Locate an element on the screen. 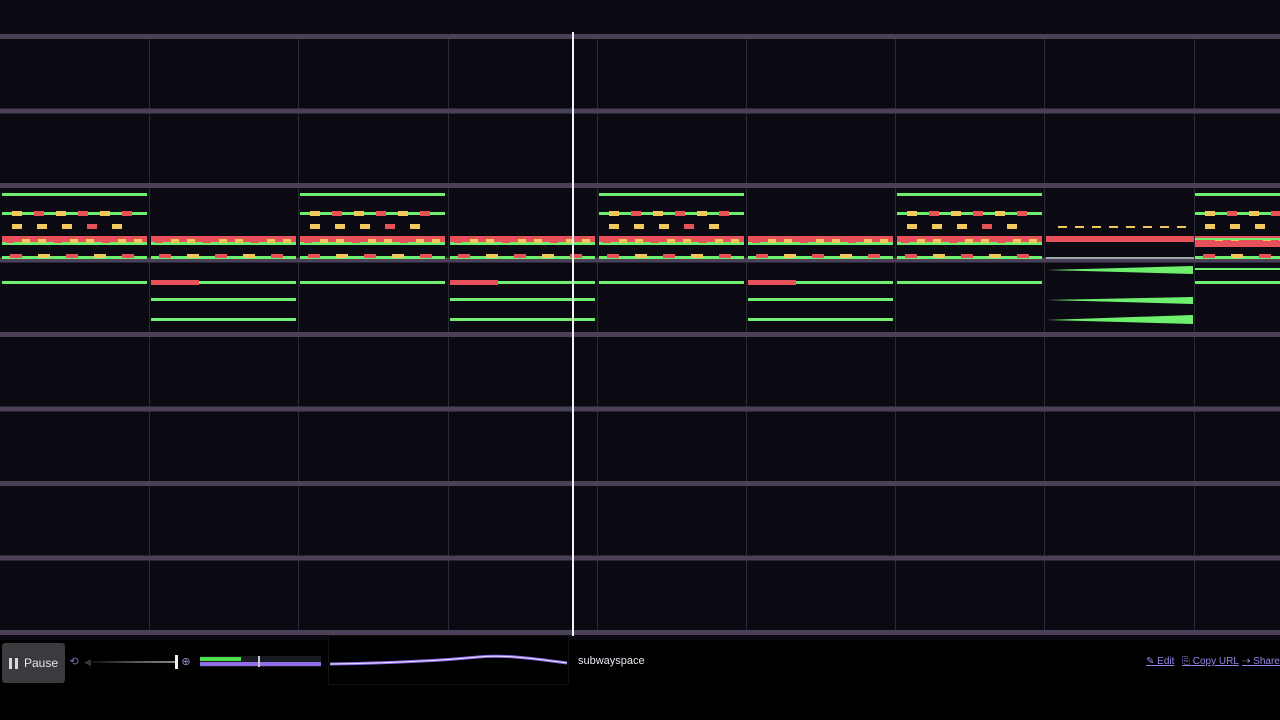  mute-icon: ◀ is located at coordinates (88, 662).